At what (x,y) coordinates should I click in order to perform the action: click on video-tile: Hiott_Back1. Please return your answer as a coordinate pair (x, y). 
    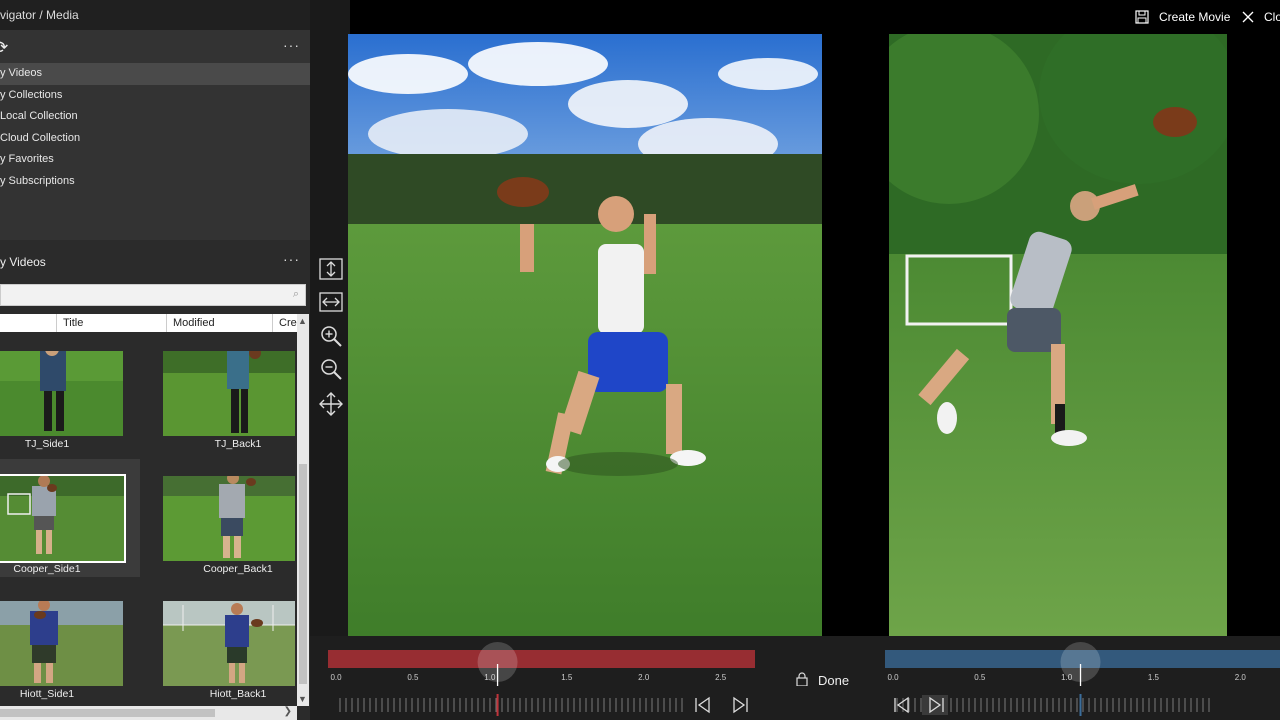
    Looking at the image, I should click on (229, 643).